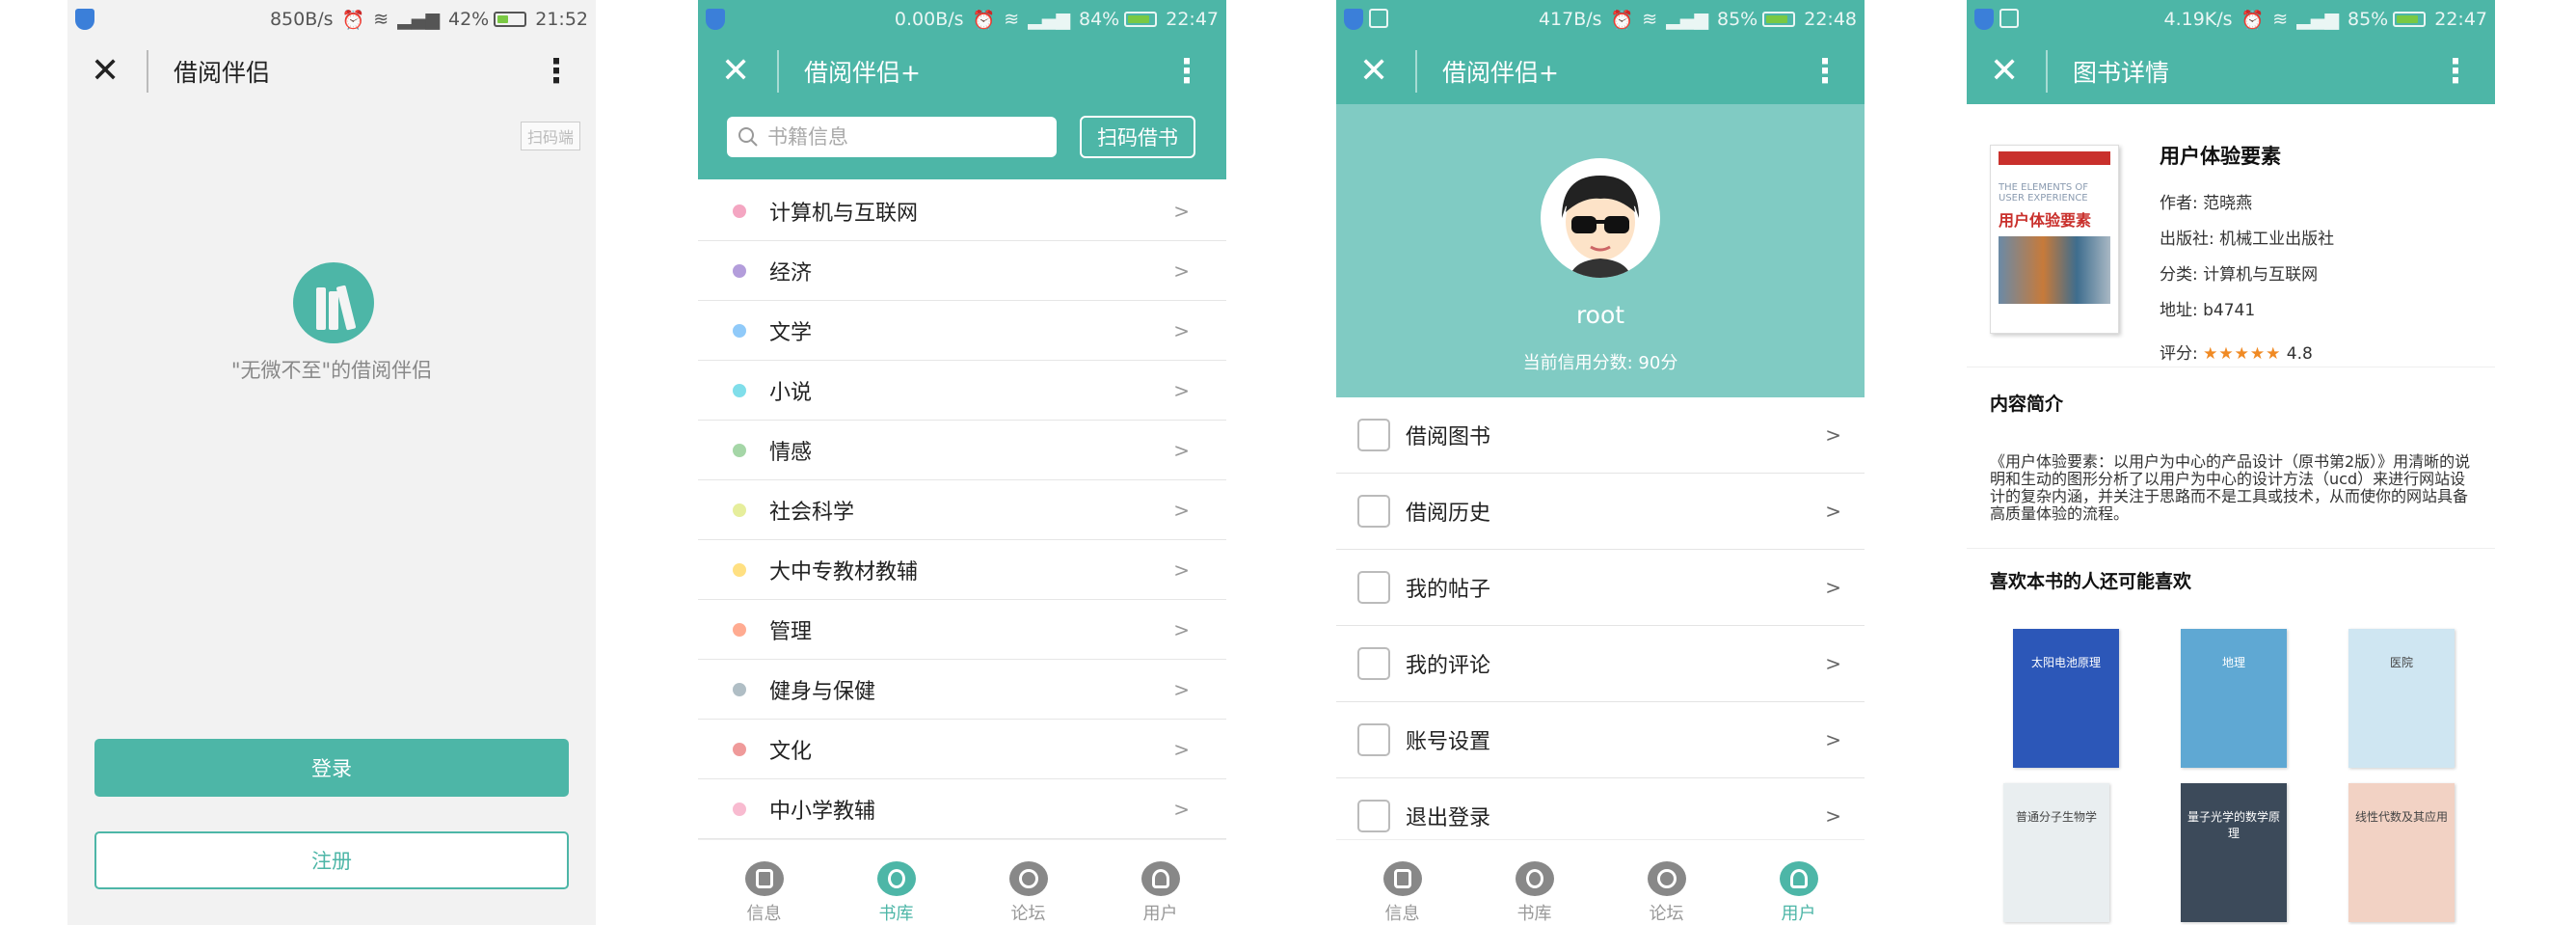  I want to click on recommended-book-cover: 太阳电池原理, so click(2066, 699).